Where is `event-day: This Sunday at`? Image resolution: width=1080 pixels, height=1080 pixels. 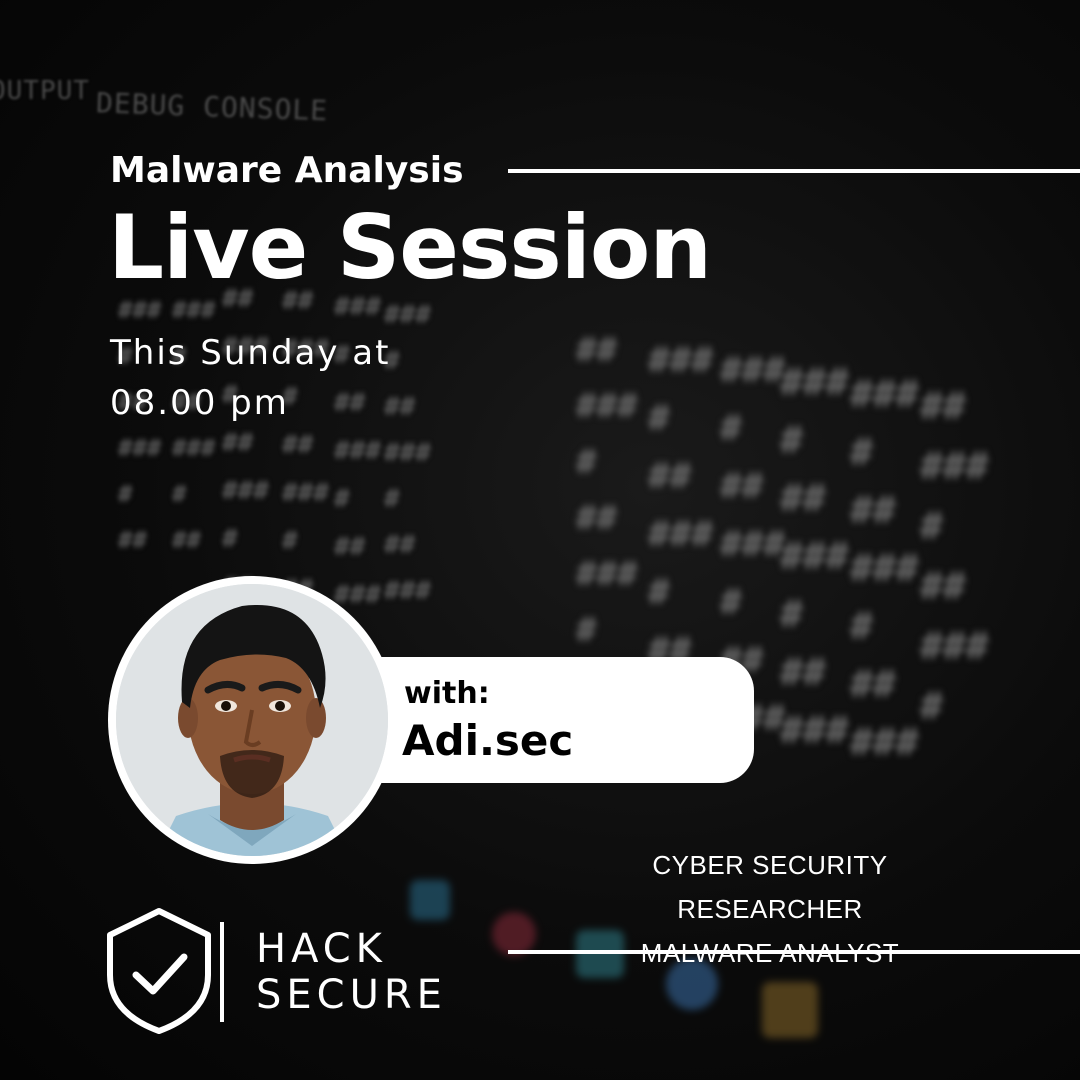
event-day: This Sunday at is located at coordinates (250, 353).